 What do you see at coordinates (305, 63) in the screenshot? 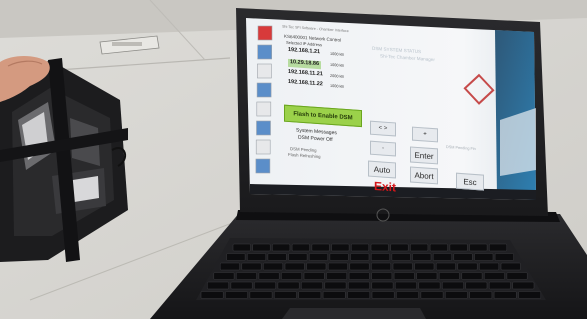
I see `ip-row-2-selected: 10.29.18.86` at bounding box center [305, 63].